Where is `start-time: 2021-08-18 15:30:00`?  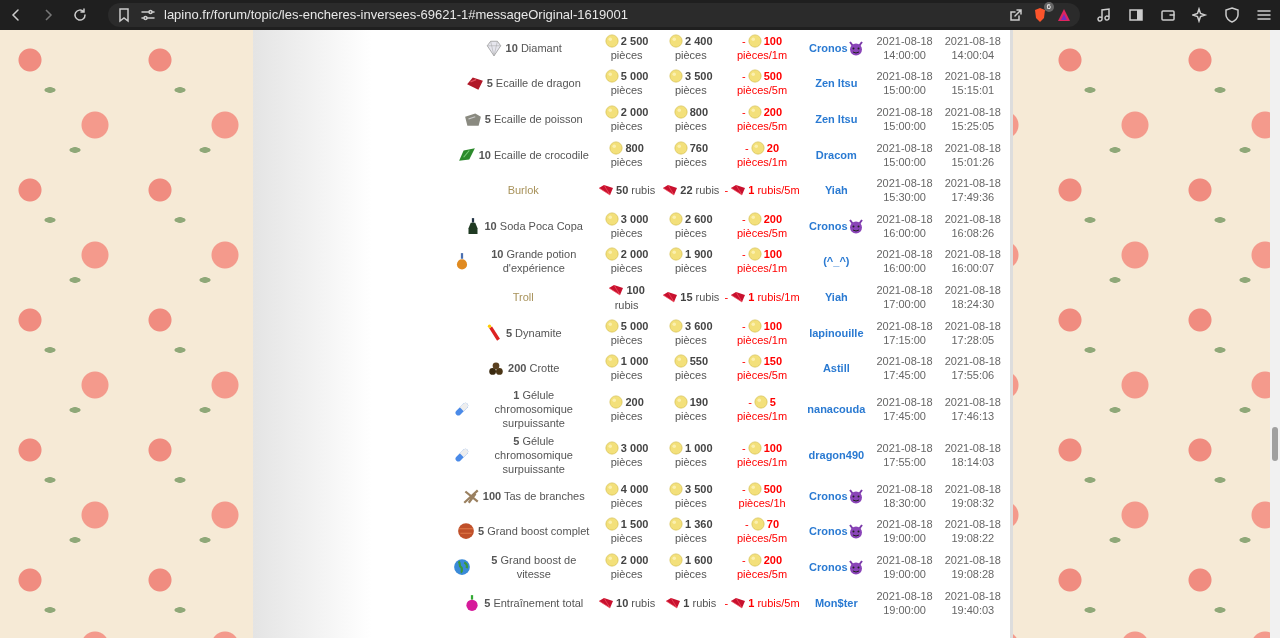 start-time: 2021-08-18 15:30:00 is located at coordinates (904, 190).